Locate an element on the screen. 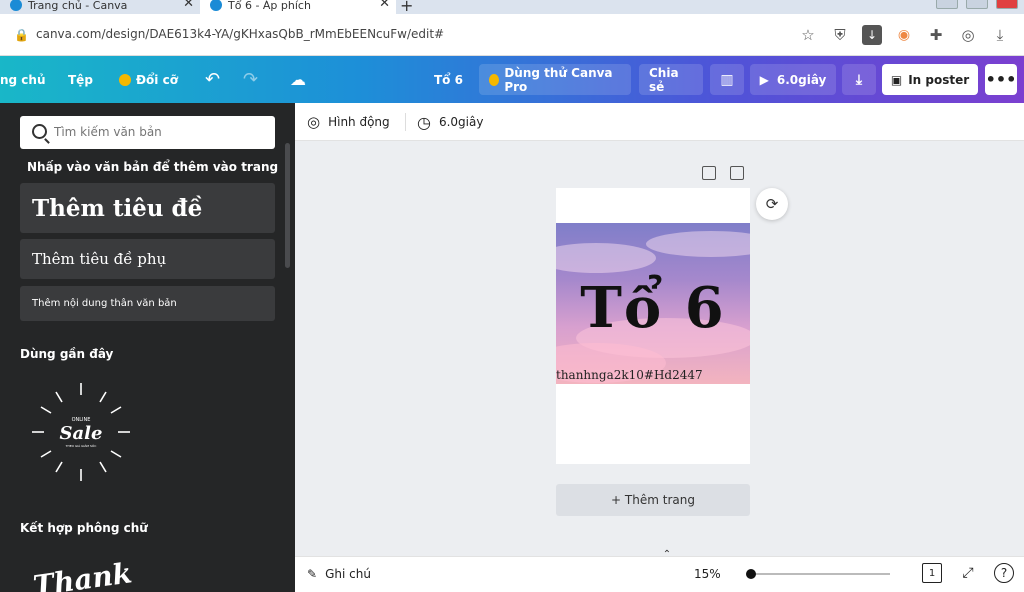  resize-label: Đổi cỡ is located at coordinates (157, 79).